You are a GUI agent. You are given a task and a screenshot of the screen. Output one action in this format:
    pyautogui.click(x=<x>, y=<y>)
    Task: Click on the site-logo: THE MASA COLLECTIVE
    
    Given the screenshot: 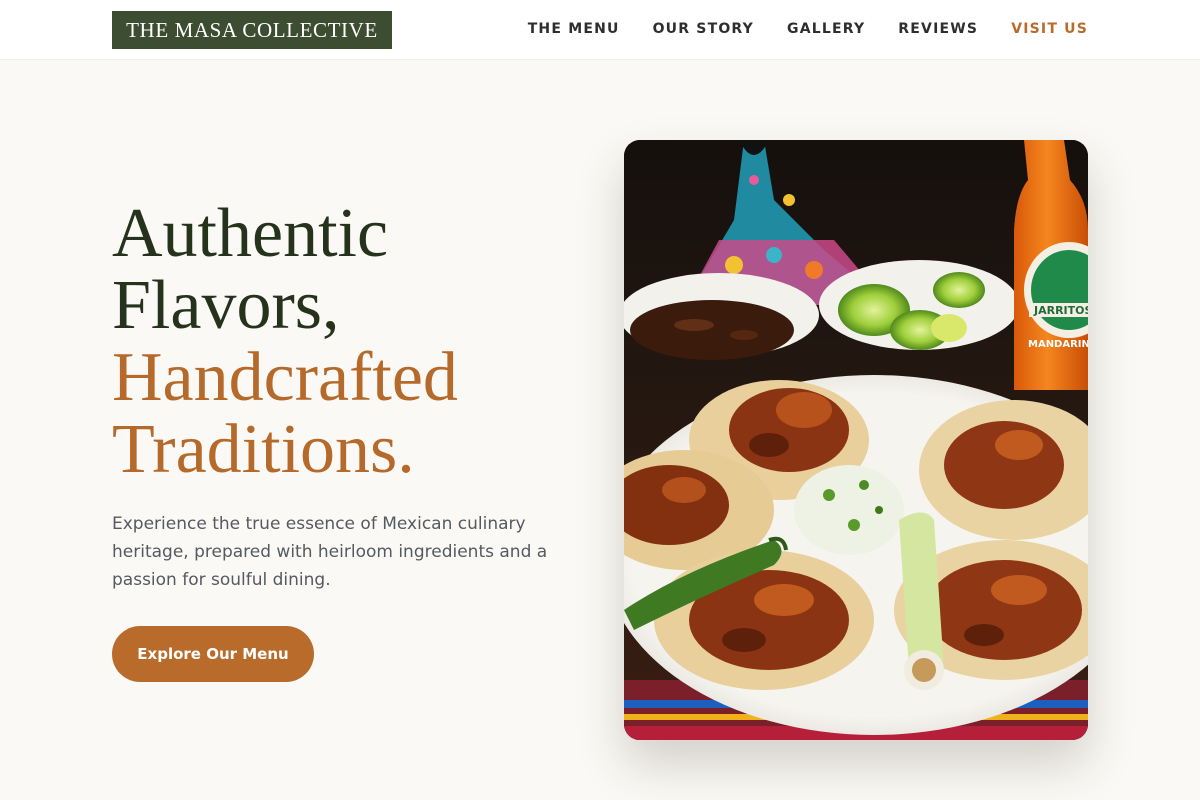 What is the action you would take?
    pyautogui.click(x=252, y=30)
    